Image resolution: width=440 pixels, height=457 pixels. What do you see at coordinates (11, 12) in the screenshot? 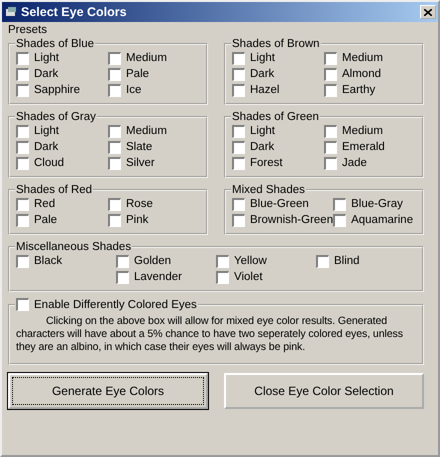
I see `window-icon` at bounding box center [11, 12].